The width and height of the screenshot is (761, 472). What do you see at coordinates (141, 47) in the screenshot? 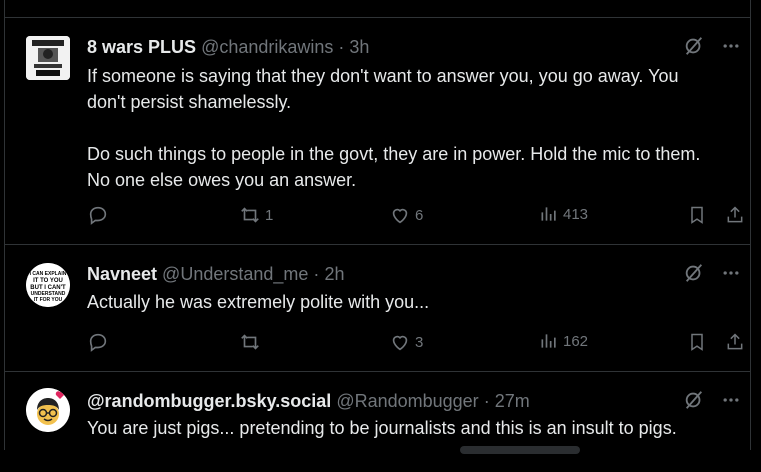
I see `author-name: 8 wars PLUS` at bounding box center [141, 47].